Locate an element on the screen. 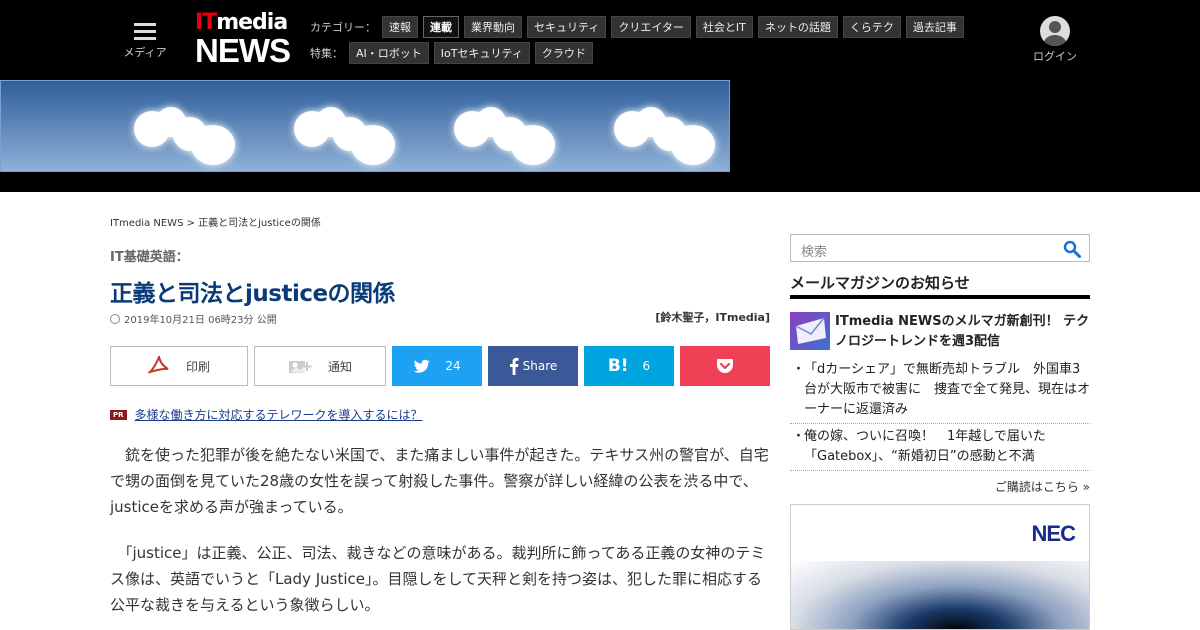  pr-row: PR 多様な働き方に対応するテレワークを導入するには？ is located at coordinates (266, 414).